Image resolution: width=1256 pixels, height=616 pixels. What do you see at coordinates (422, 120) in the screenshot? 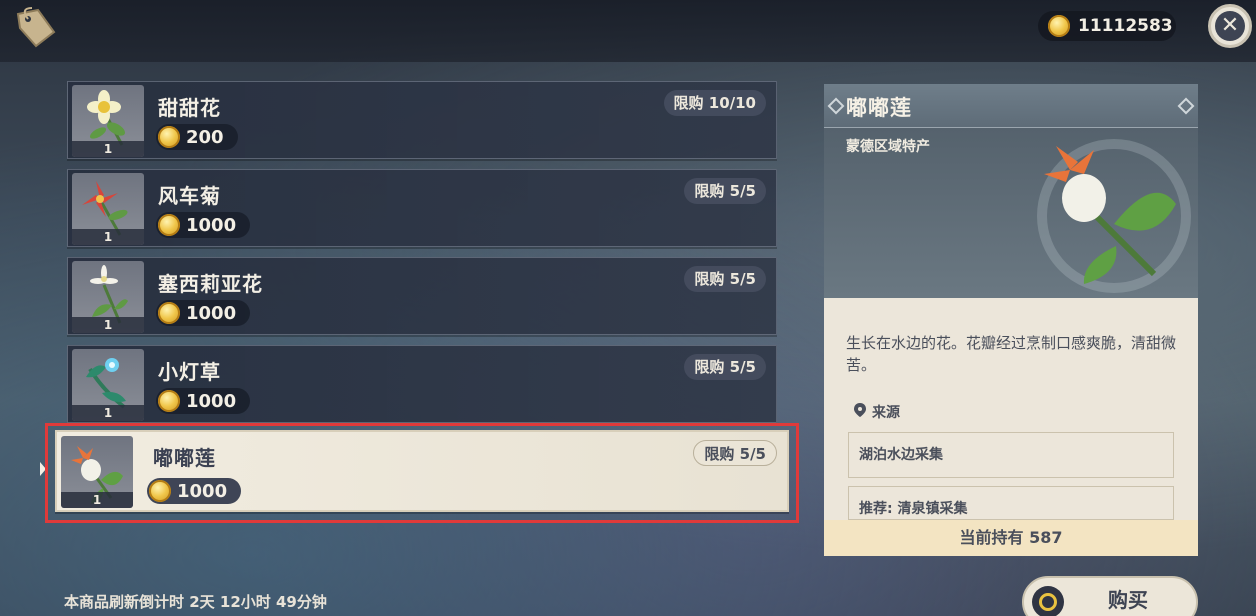
I see `shop-item-sweet-flower: 1 甜甜花 200 限购 10/10` at bounding box center [422, 120].